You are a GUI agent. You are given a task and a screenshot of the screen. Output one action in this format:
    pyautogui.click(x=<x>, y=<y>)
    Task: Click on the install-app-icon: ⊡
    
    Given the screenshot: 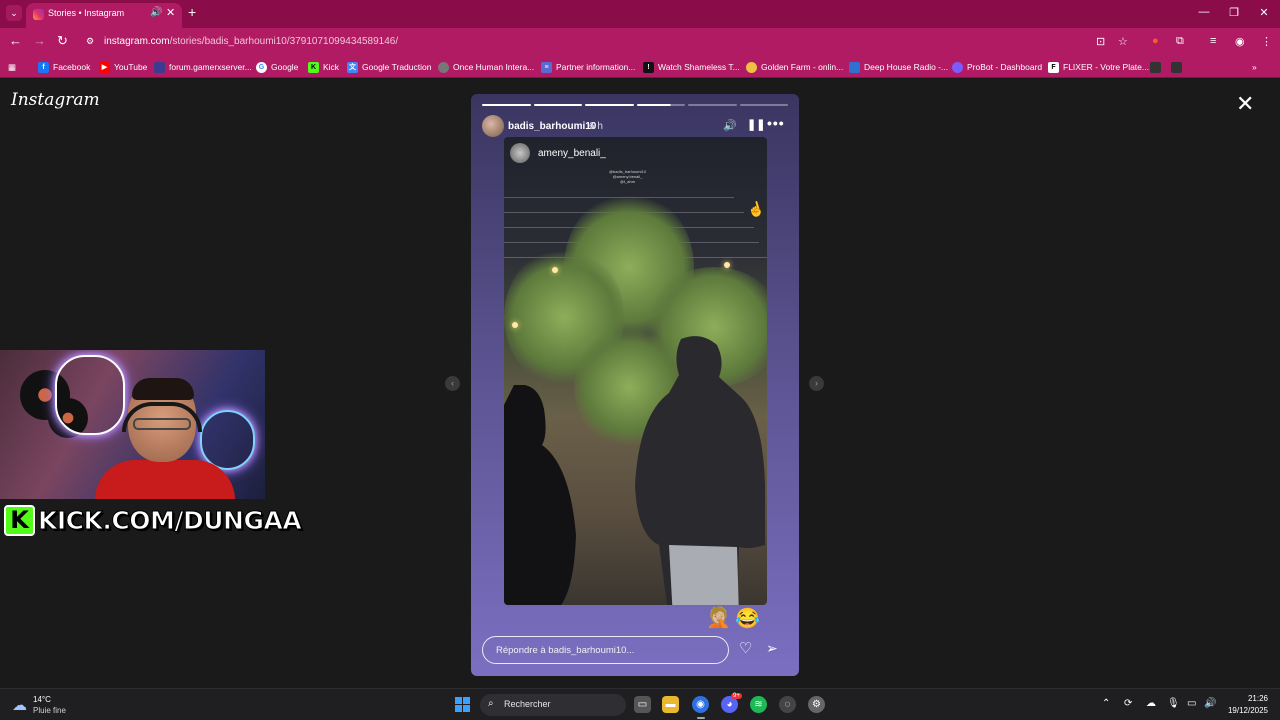 What is the action you would take?
    pyautogui.click(x=1100, y=41)
    